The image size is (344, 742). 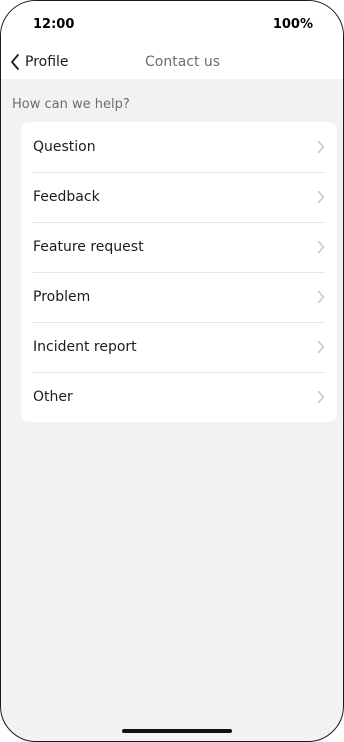 I want to click on list-item-other: Other, so click(x=179, y=397).